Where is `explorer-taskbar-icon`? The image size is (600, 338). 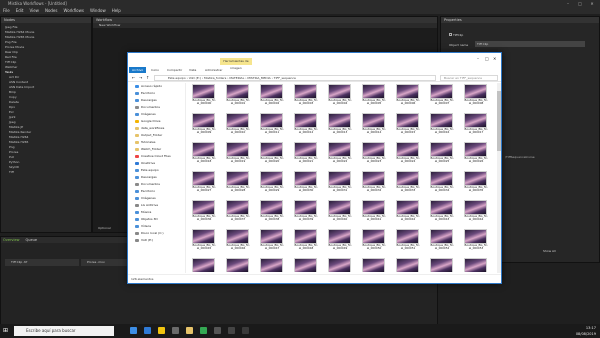 explorer-taskbar-icon is located at coordinates (189, 330).